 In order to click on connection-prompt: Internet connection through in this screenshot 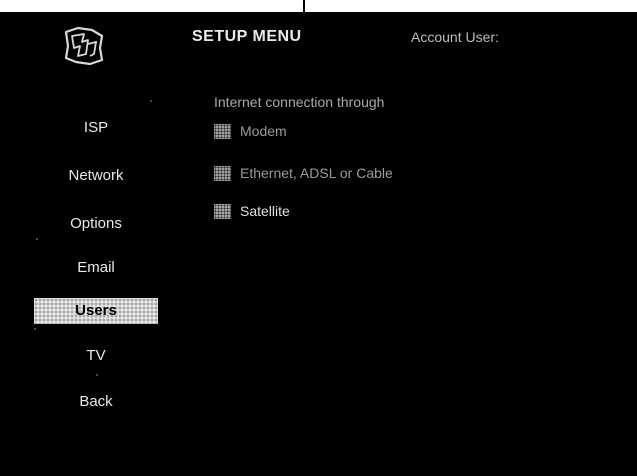, I will do `click(299, 102)`.